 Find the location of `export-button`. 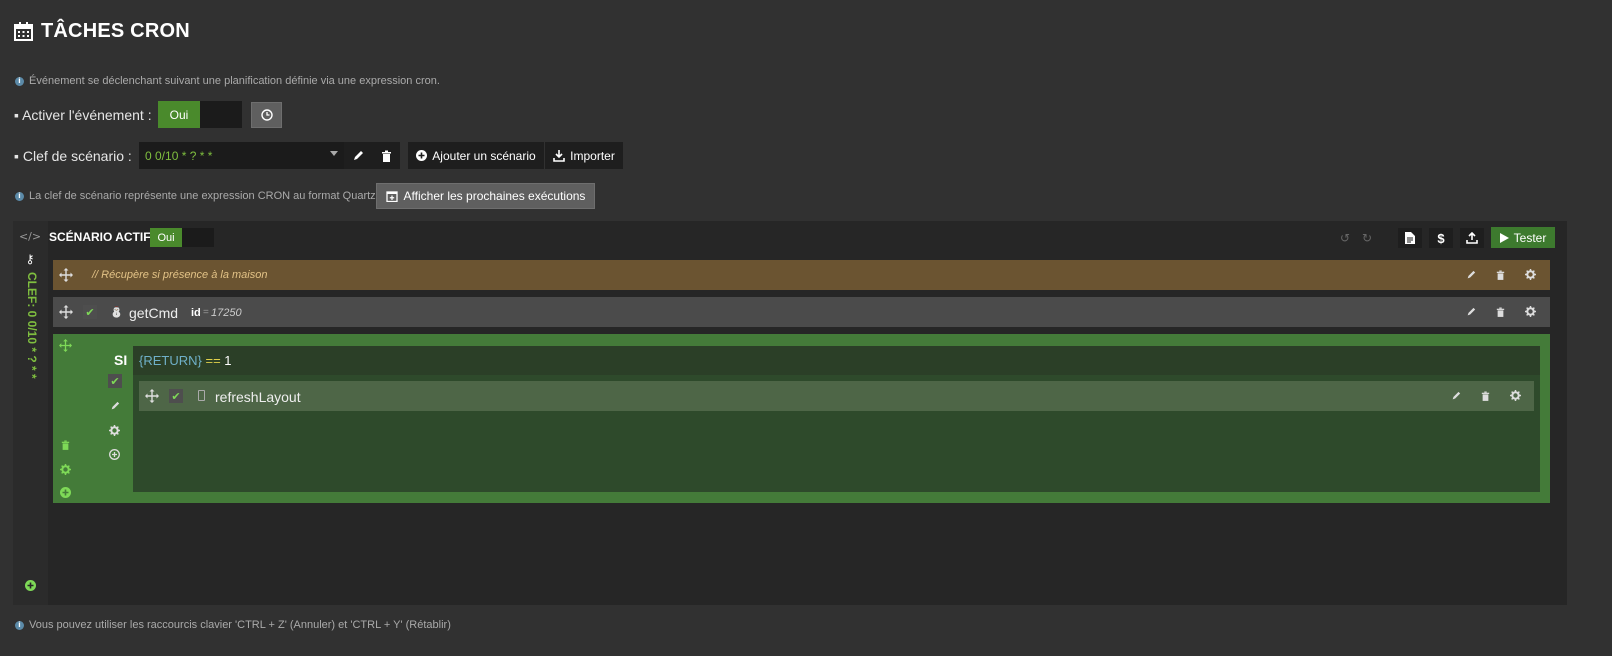

export-button is located at coordinates (1472, 238).